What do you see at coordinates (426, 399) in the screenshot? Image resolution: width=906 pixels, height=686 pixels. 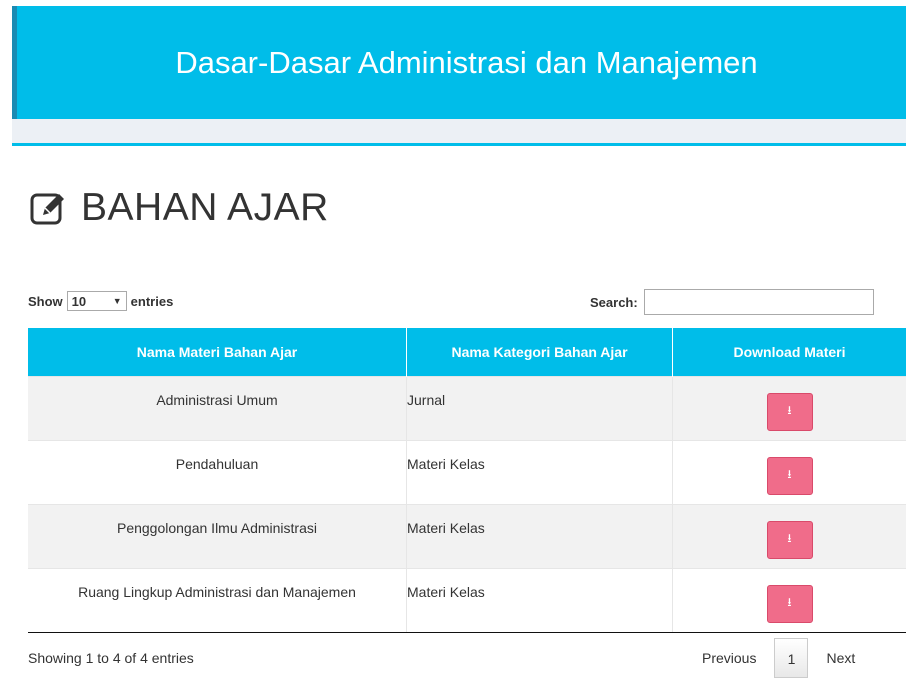 I see `material-category: Jurnal` at bounding box center [426, 399].